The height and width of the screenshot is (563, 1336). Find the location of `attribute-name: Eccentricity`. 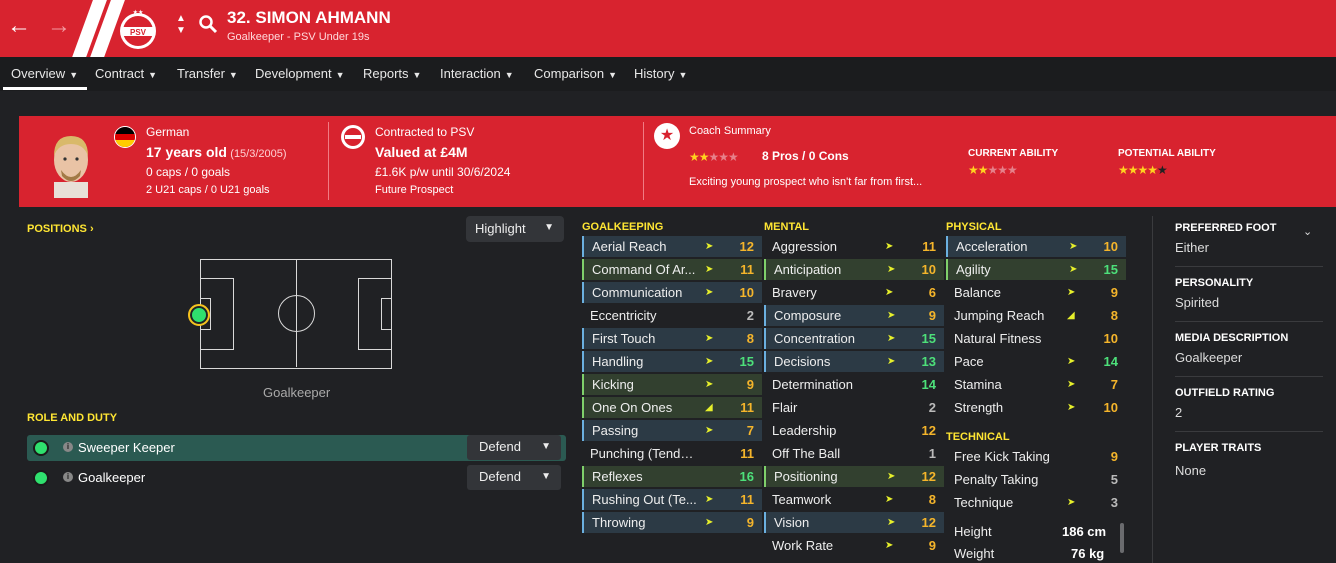

attribute-name: Eccentricity is located at coordinates (623, 315).